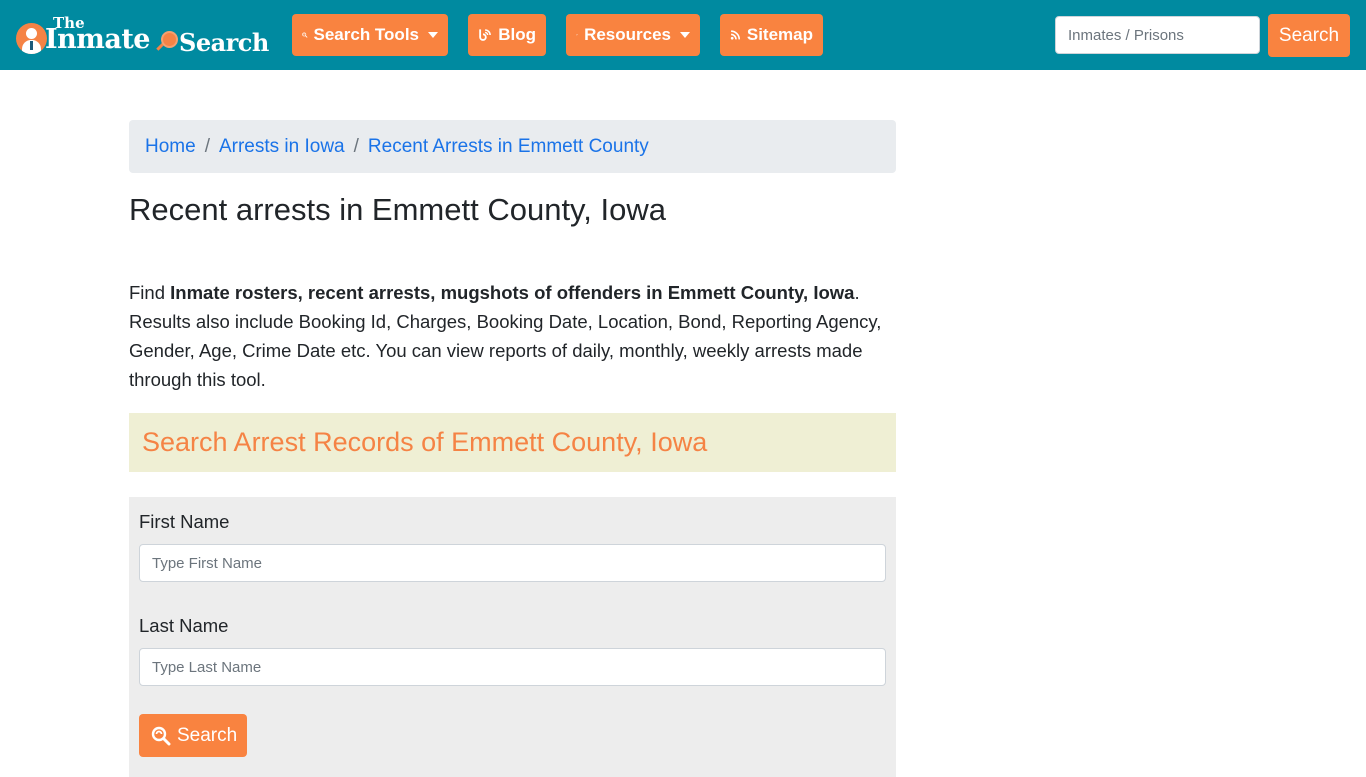  What do you see at coordinates (150, 292) in the screenshot?
I see `intro-prefix: Find` at bounding box center [150, 292].